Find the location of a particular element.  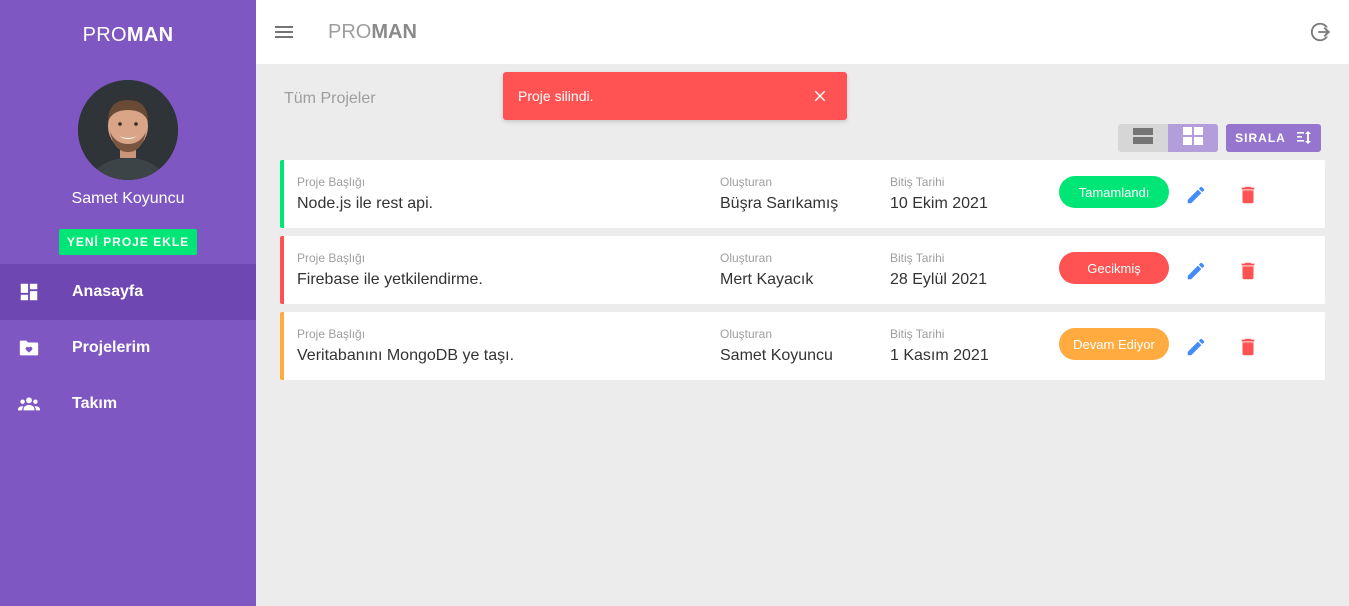

project-title: Node.js ile rest api. is located at coordinates (365, 203).